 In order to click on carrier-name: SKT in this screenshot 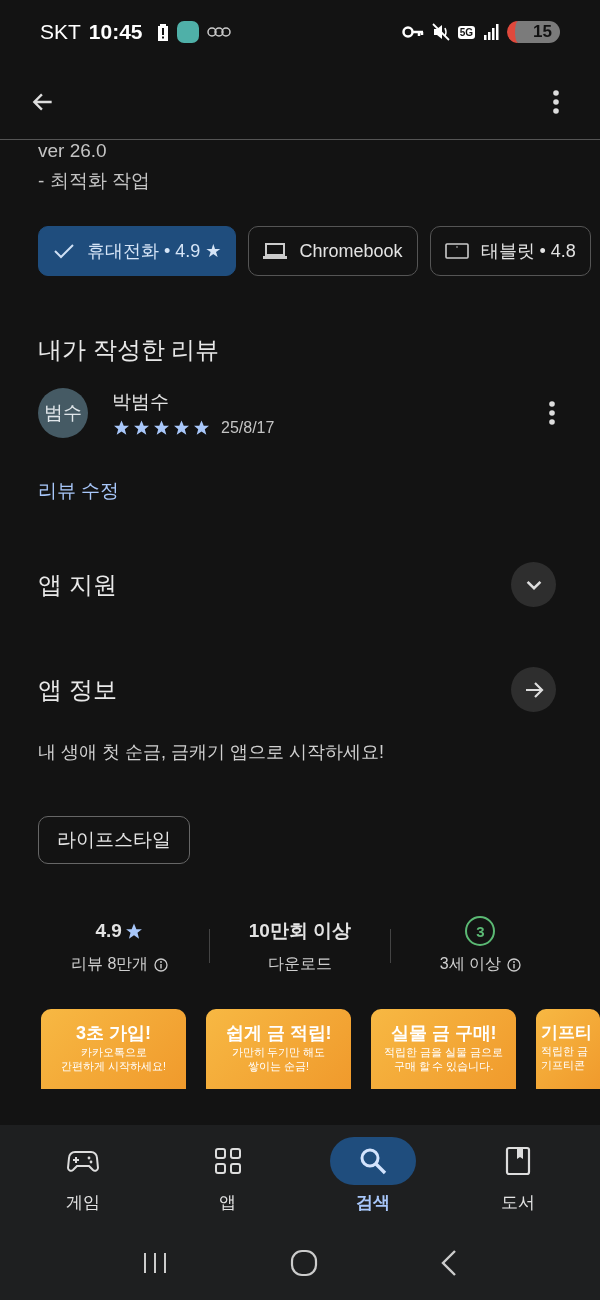, I will do `click(60, 32)`.